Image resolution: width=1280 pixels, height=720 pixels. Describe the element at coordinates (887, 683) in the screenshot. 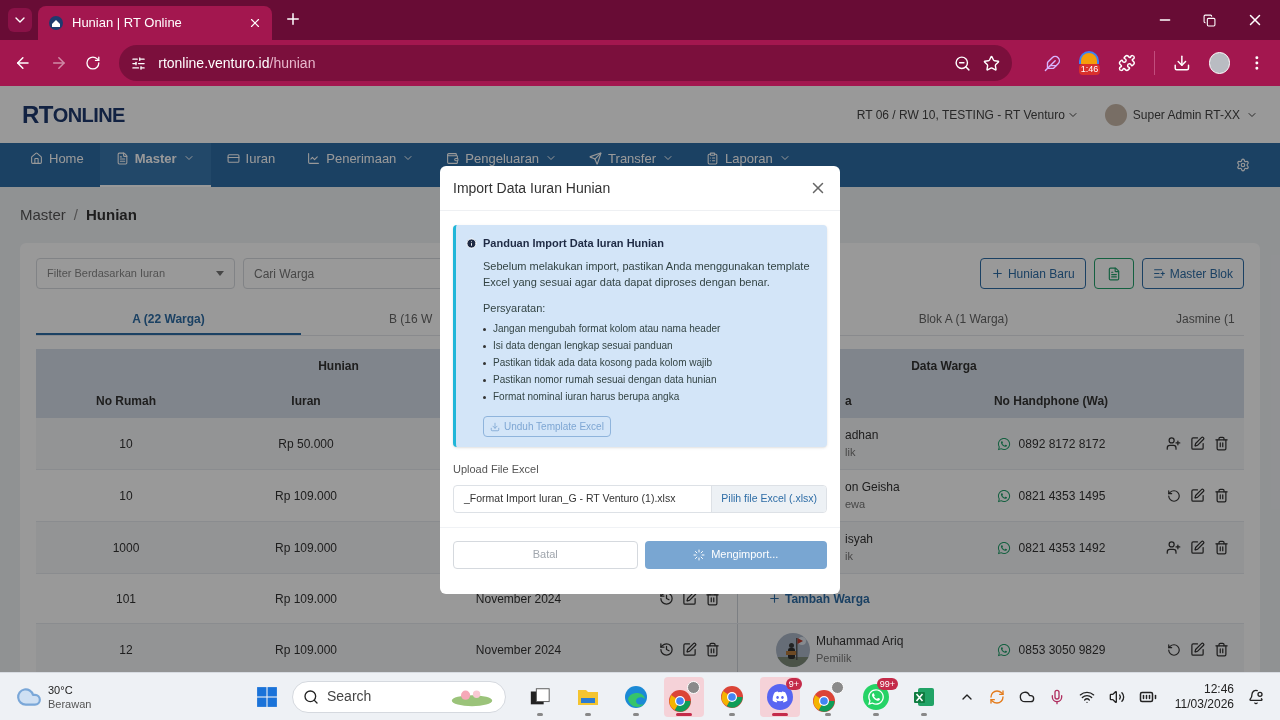

I see `notification-badge: 99+` at that location.